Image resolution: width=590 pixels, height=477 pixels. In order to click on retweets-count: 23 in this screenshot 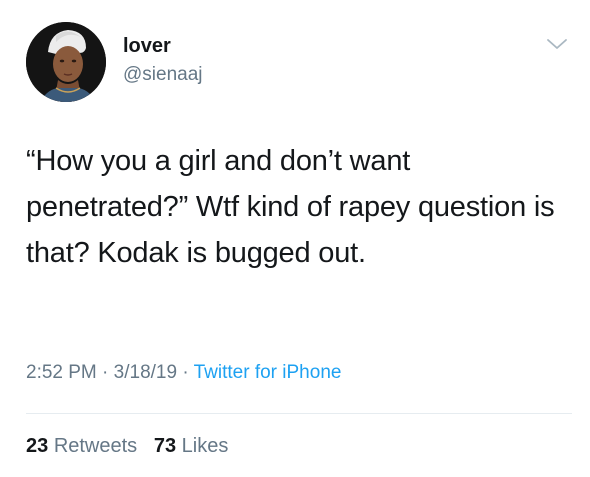, I will do `click(37, 446)`.